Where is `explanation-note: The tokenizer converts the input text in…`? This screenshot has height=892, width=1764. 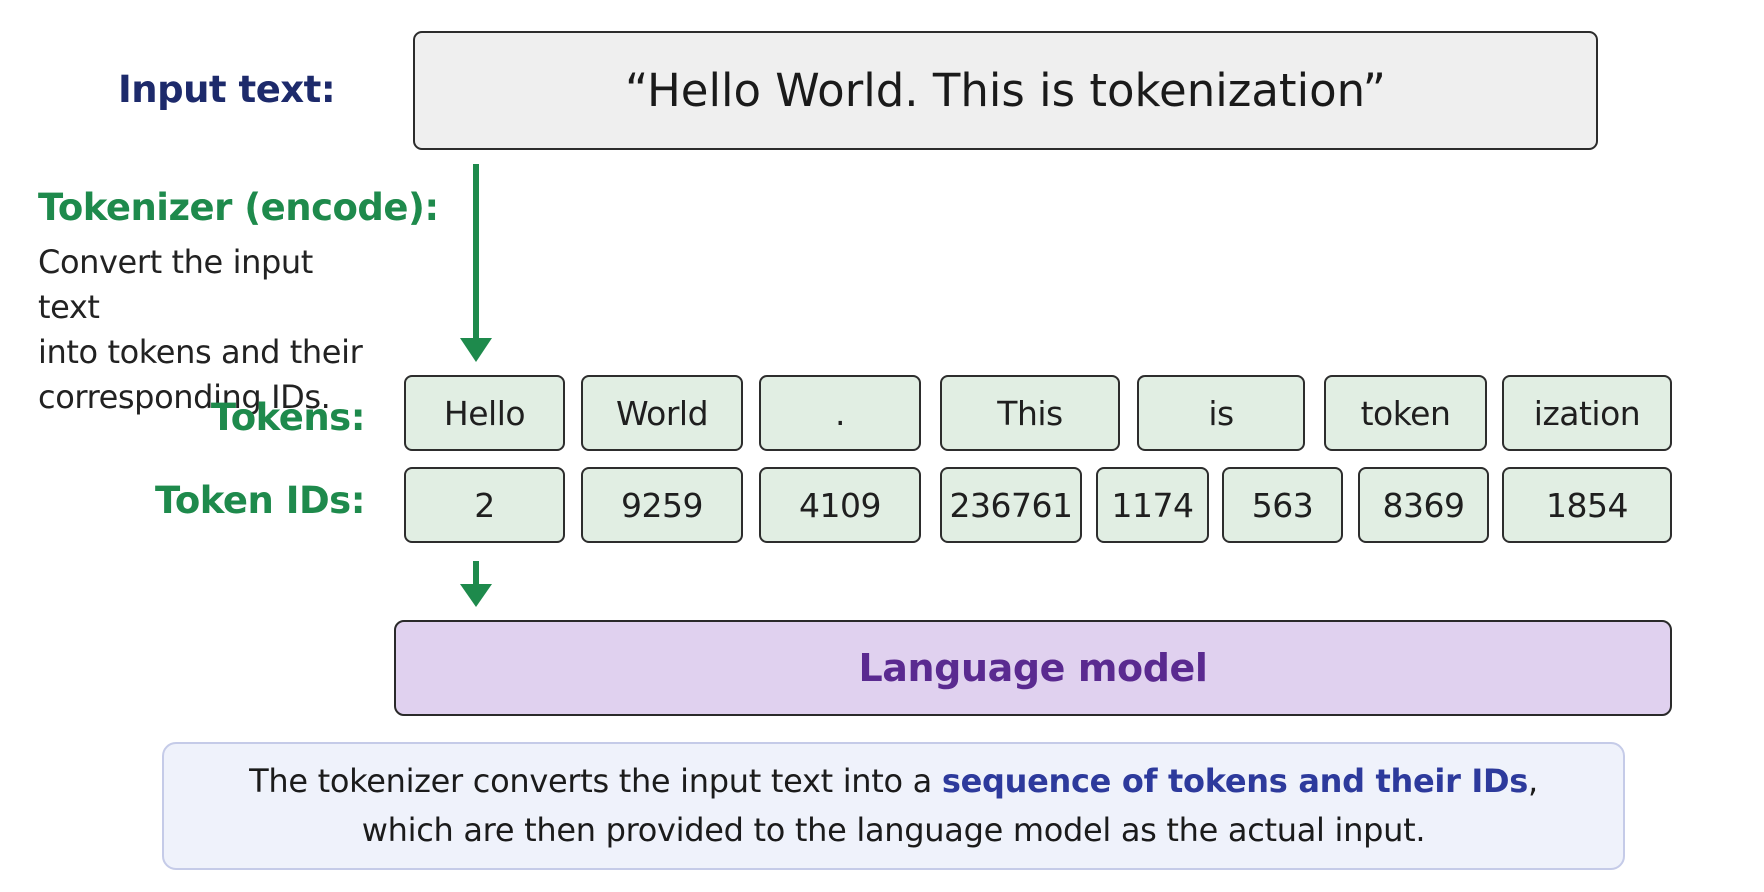 explanation-note: The tokenizer converts the input text in… is located at coordinates (893, 806).